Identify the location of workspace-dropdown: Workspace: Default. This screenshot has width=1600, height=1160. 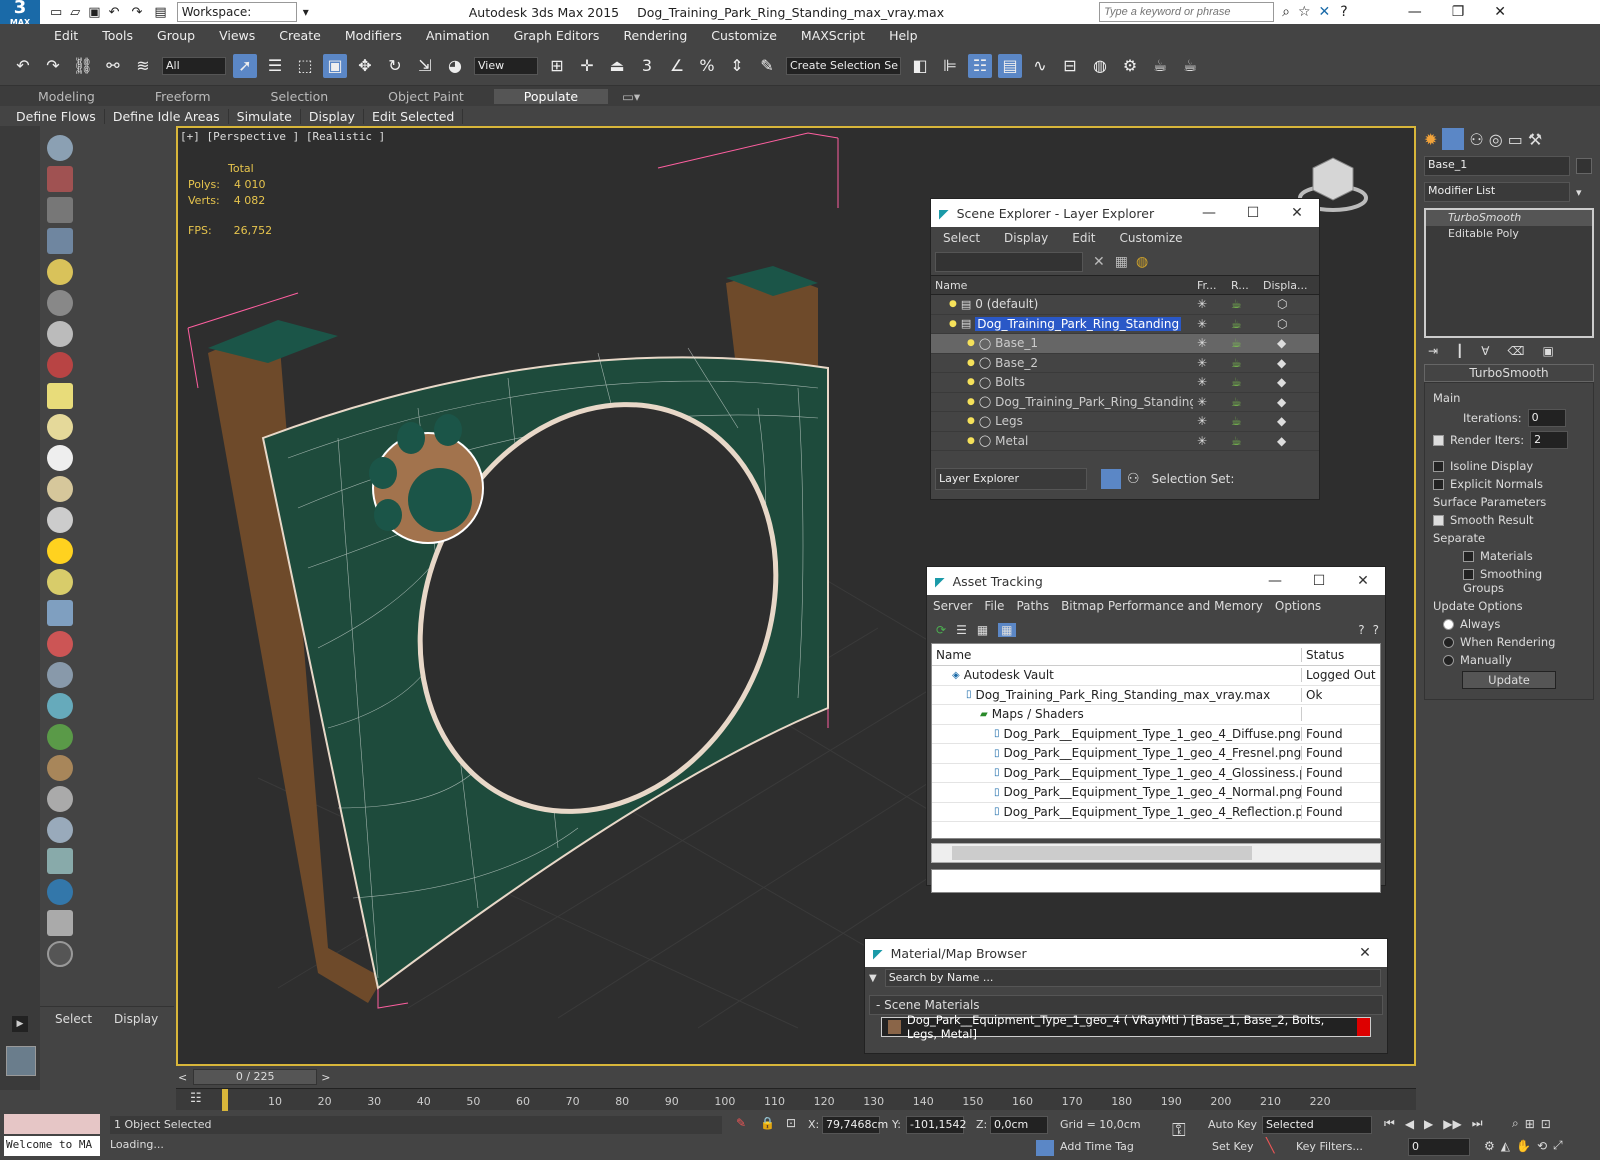
(236, 19).